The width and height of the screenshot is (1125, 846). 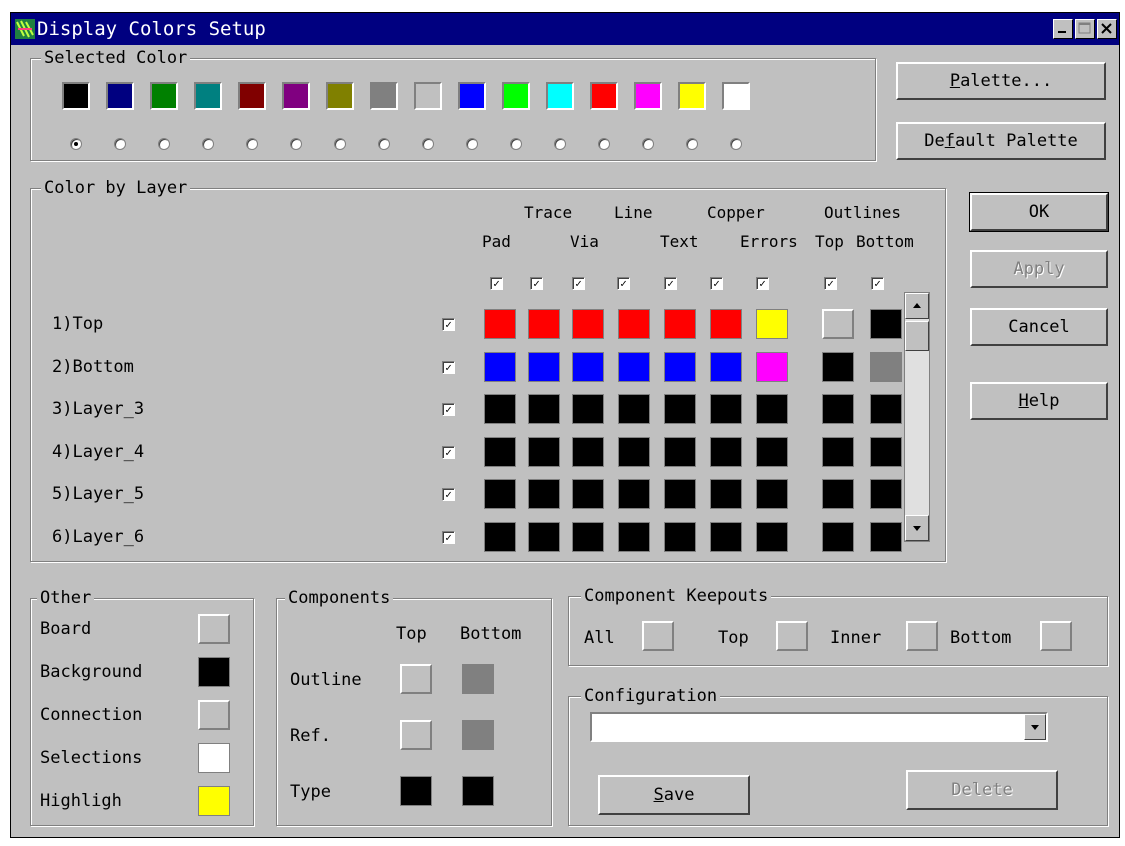 I want to click on delete-button: Delete, so click(x=982, y=790).